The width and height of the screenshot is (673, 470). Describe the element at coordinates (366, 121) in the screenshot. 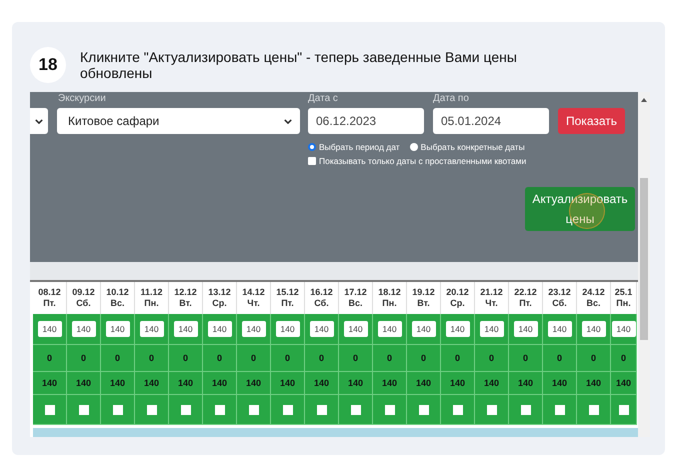

I see `date-from-field: 06.12.2023` at that location.